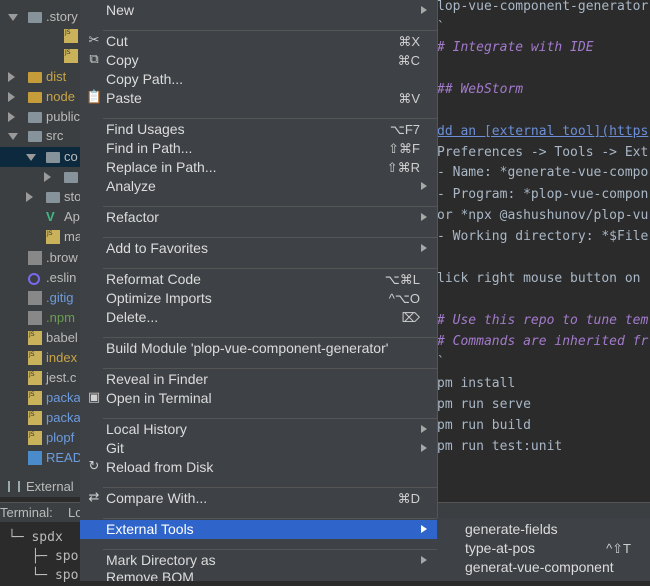 The height and width of the screenshot is (586, 650). What do you see at coordinates (120, 10) in the screenshot?
I see `menu-item-label: New` at bounding box center [120, 10].